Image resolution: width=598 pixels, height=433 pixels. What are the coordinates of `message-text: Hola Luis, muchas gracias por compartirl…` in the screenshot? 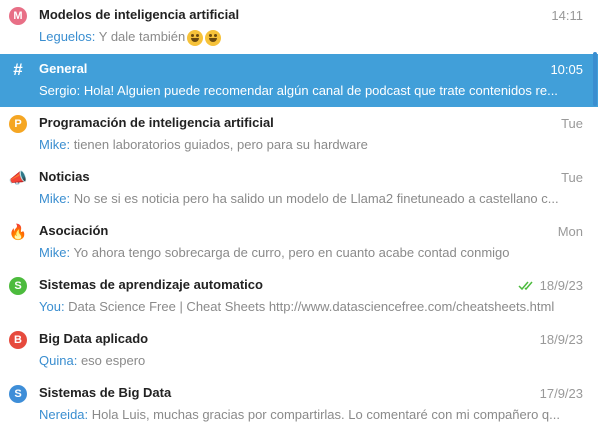 It's located at (325, 414).